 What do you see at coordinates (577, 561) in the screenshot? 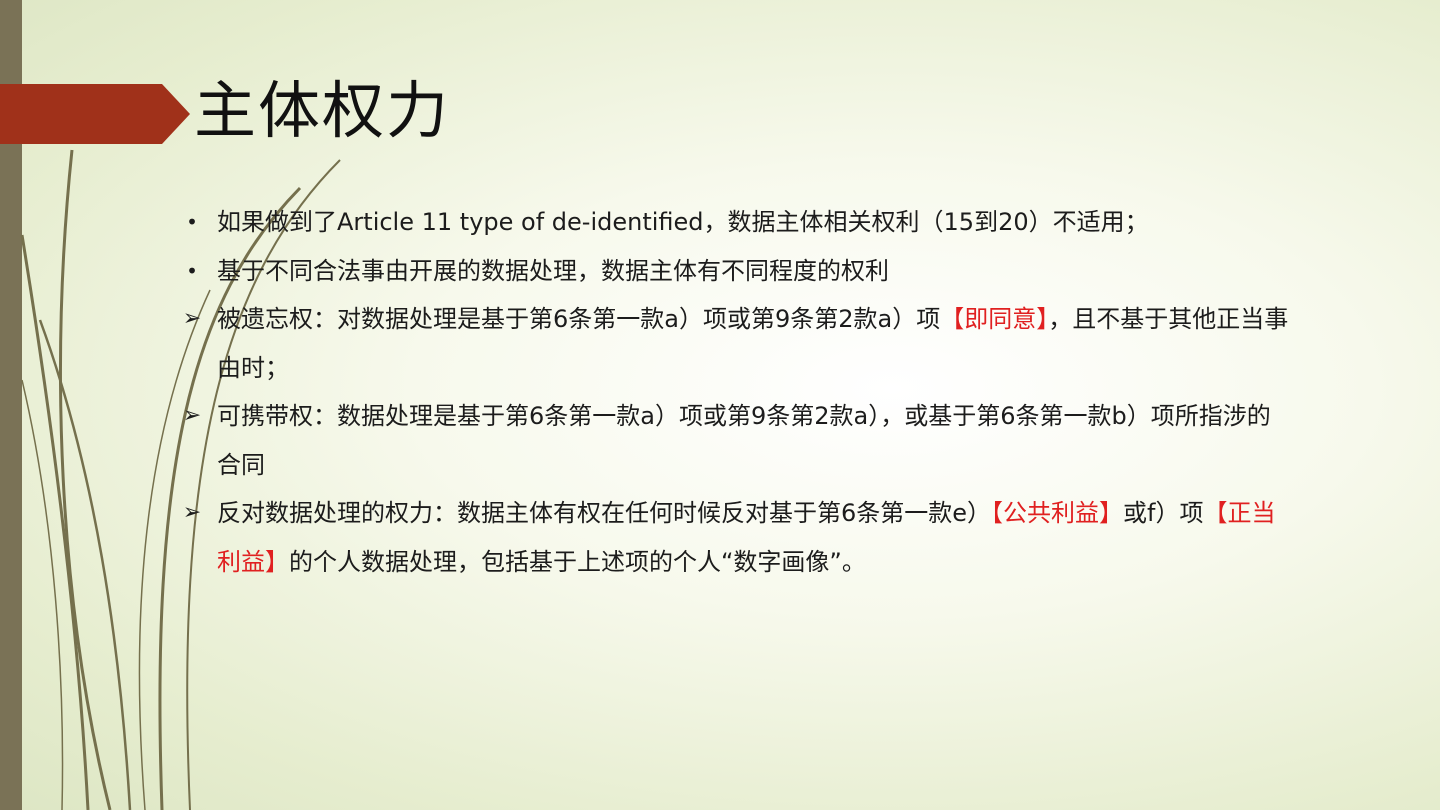
I see `item-text: 的个人数据处理，包括基于上述项的个人“数字画像”。` at bounding box center [577, 561].